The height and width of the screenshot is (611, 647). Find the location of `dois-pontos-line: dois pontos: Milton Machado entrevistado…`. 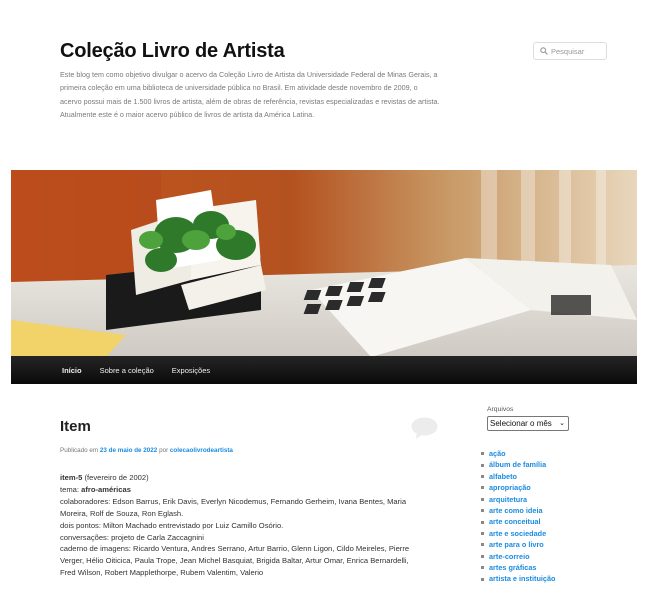

dois-pontos-line: dois pontos: Milton Machado entrevistado… is located at coordinates (172, 525).